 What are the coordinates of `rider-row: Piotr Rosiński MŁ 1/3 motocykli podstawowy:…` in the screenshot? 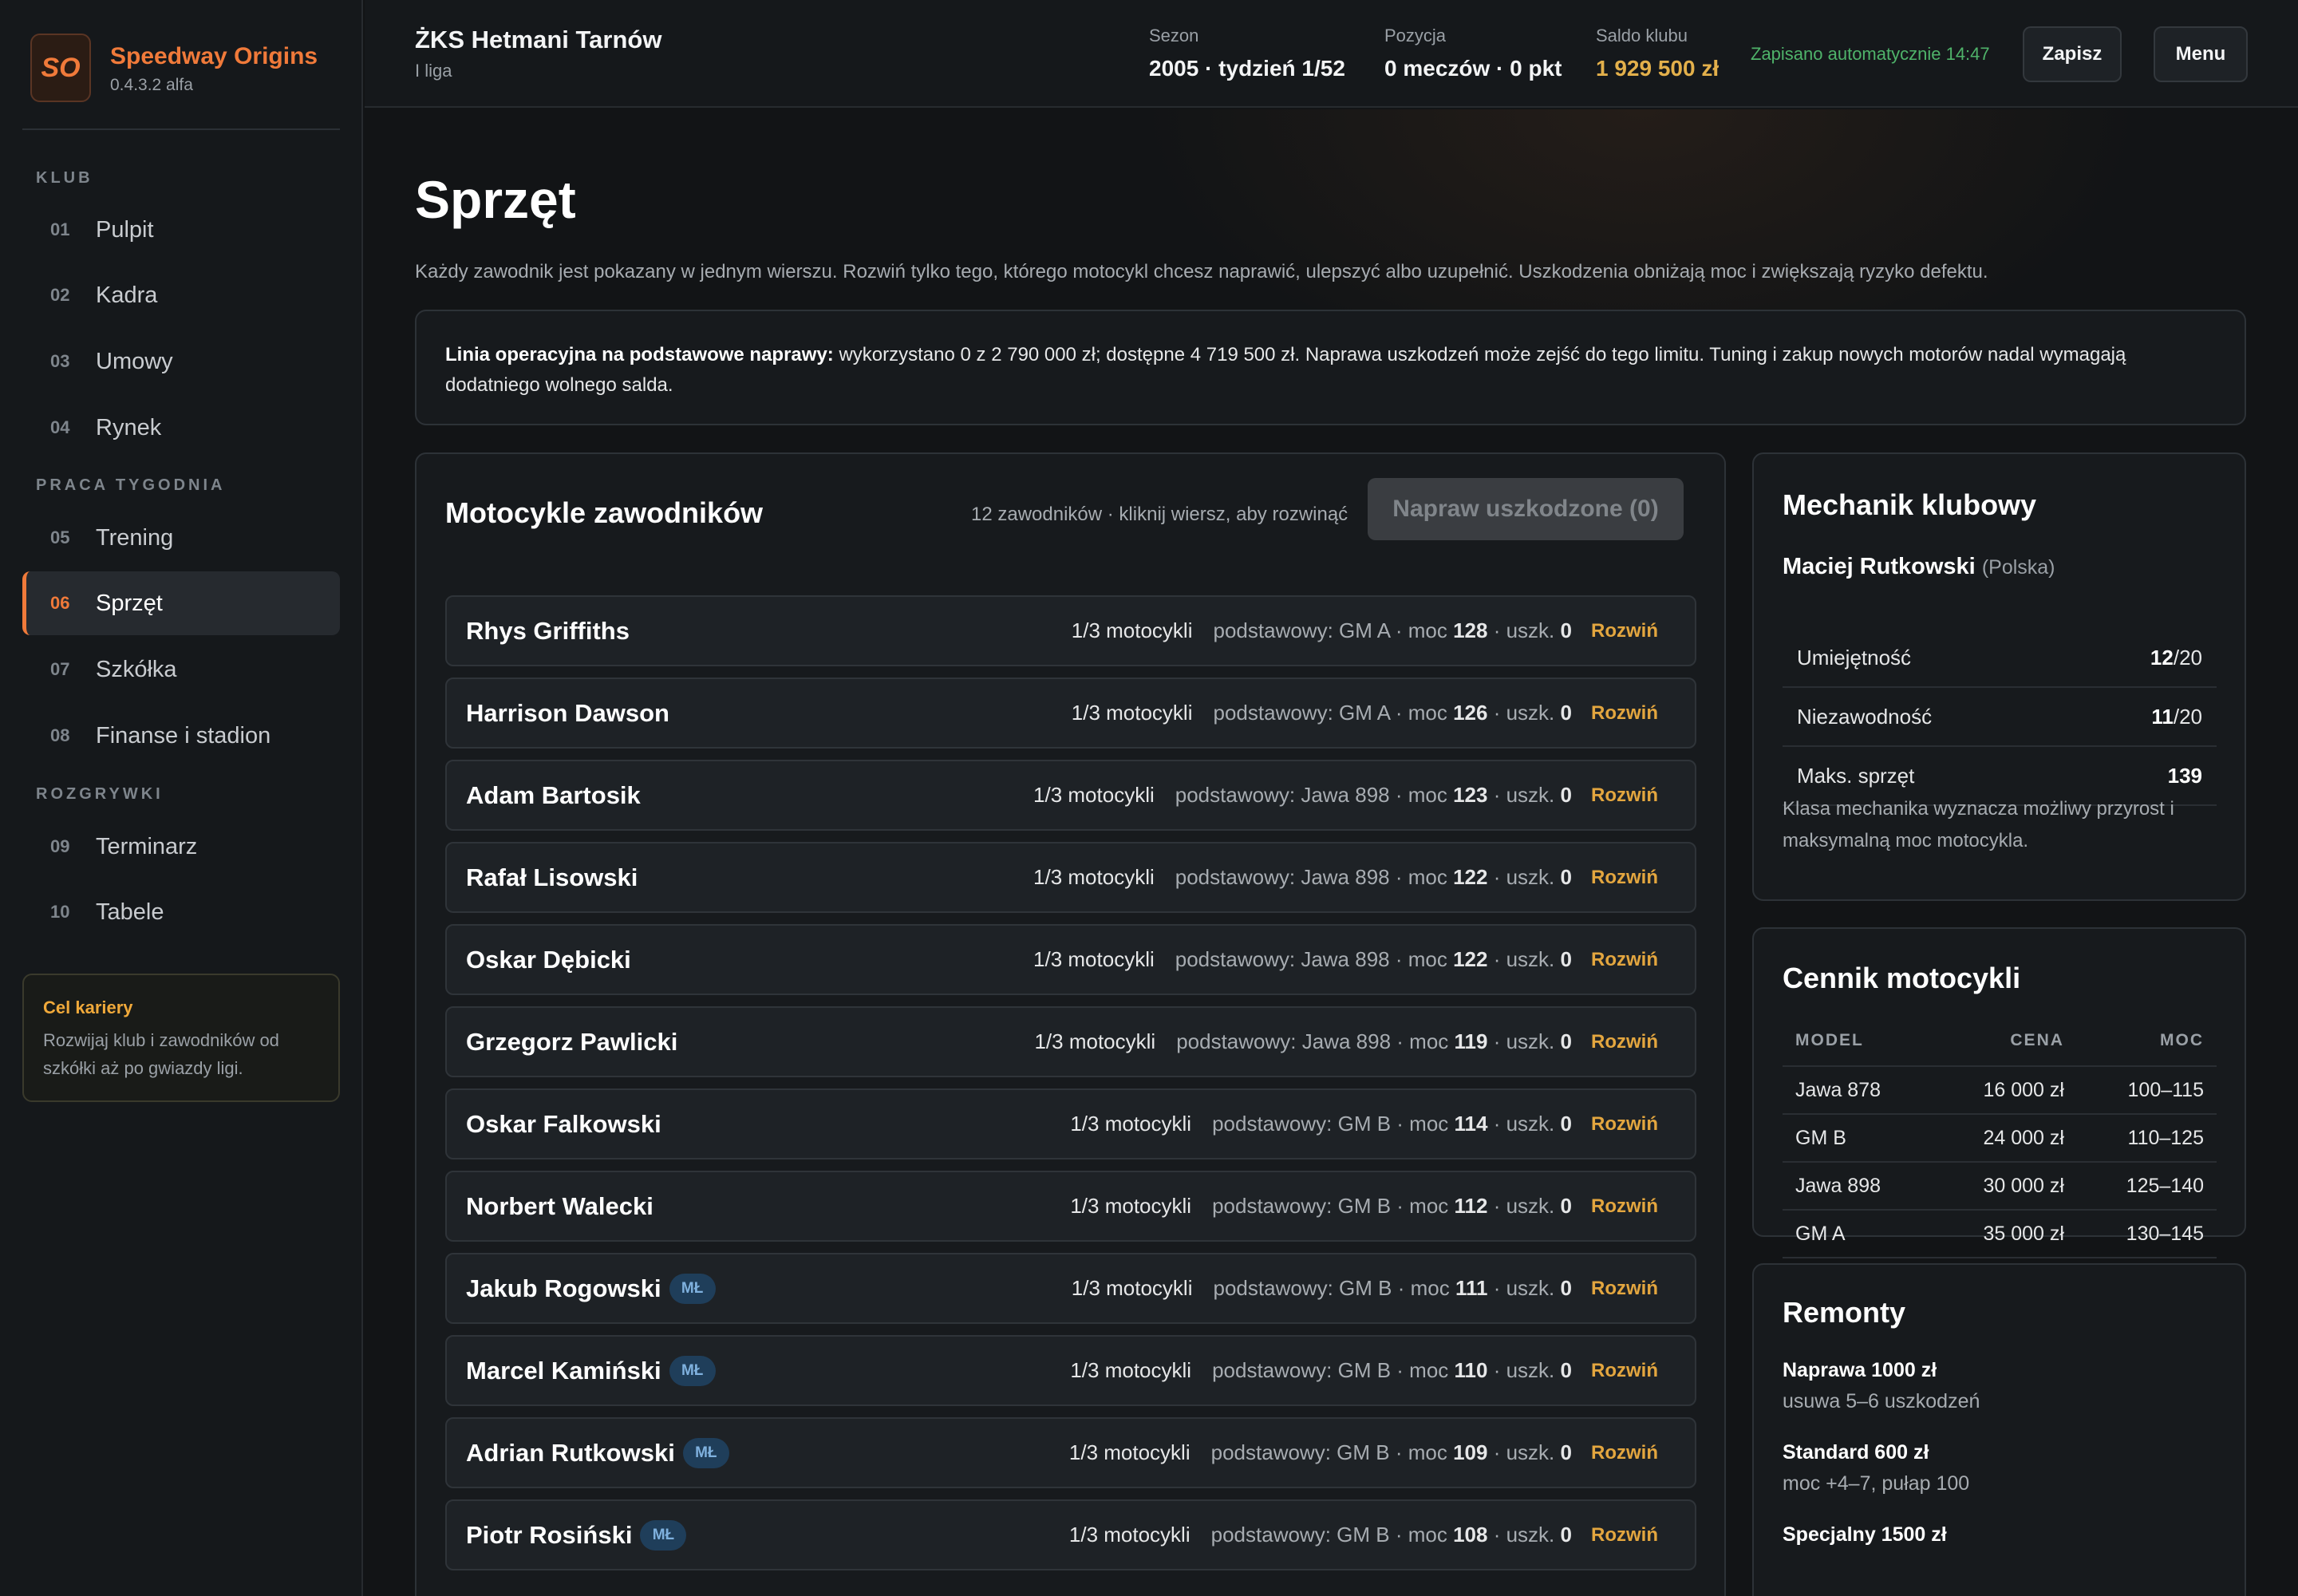 It's located at (1070, 1534).